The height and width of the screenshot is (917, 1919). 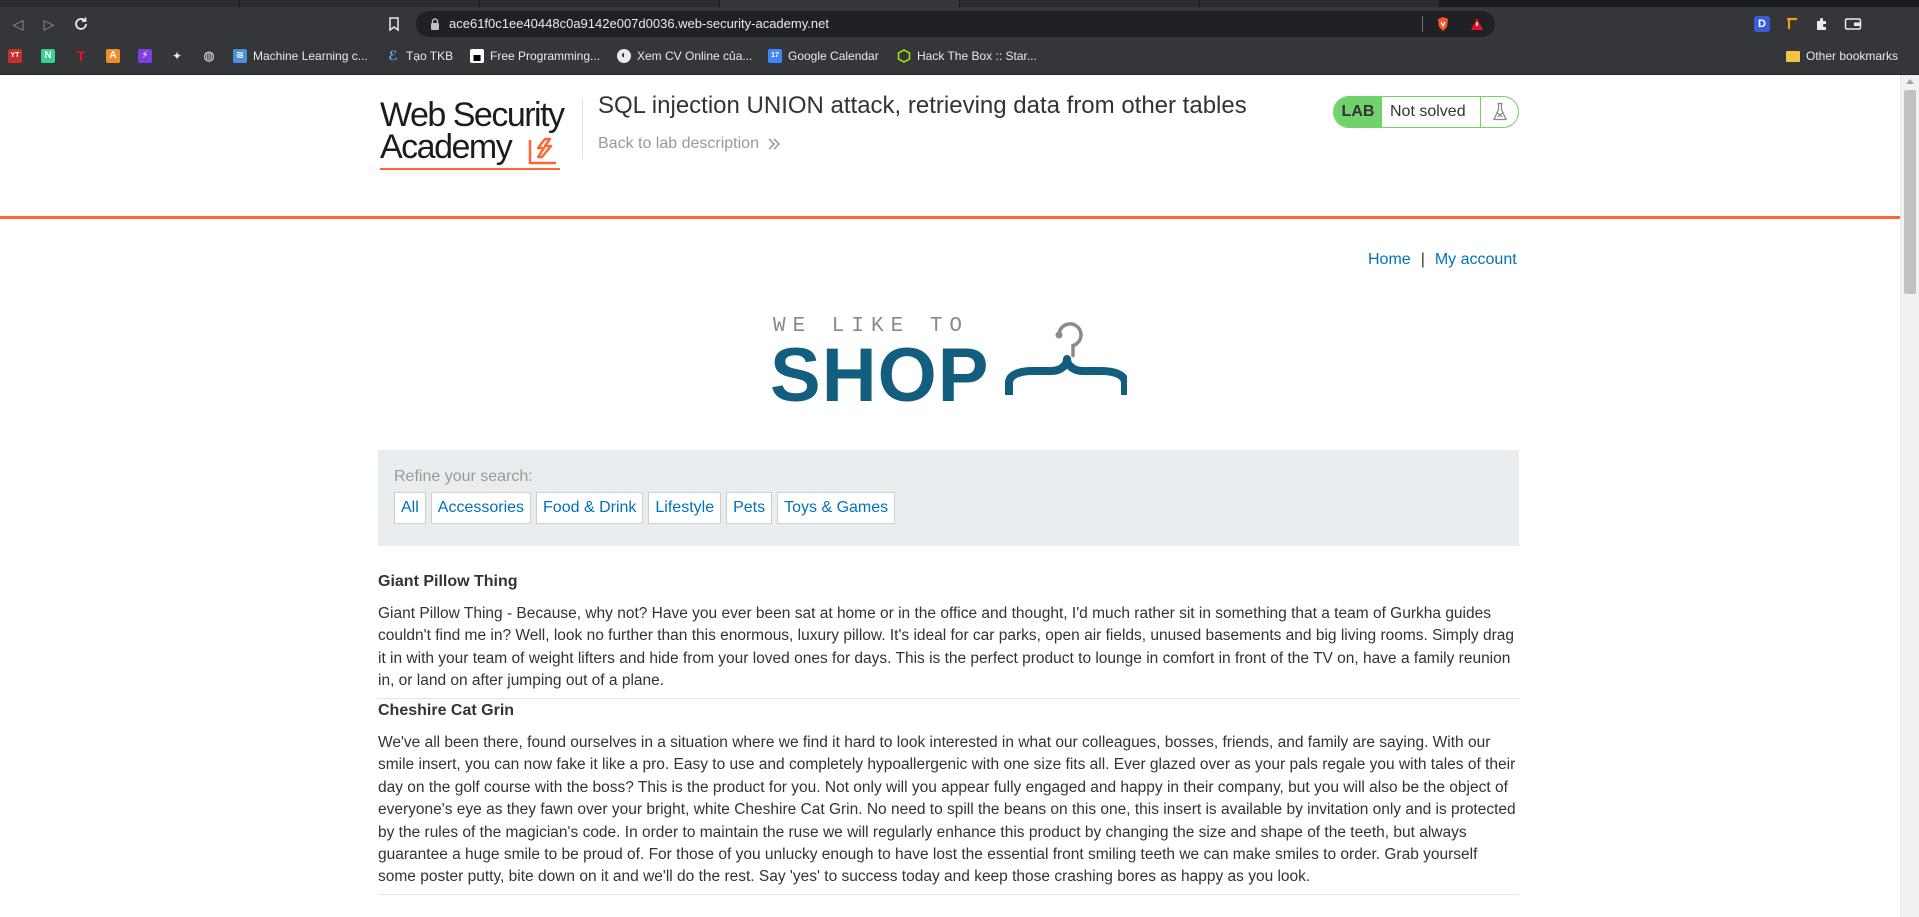 I want to click on globe-icon: ◍, so click(x=209, y=55).